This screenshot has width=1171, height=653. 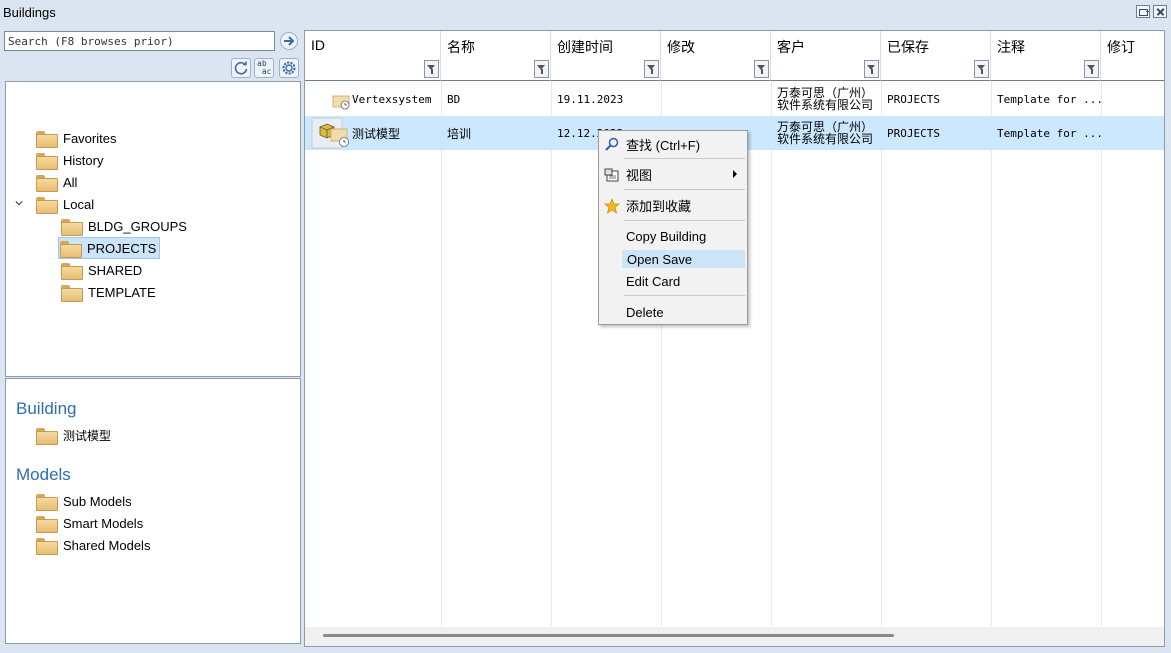 What do you see at coordinates (46, 408) in the screenshot?
I see `building-section-title: Building` at bounding box center [46, 408].